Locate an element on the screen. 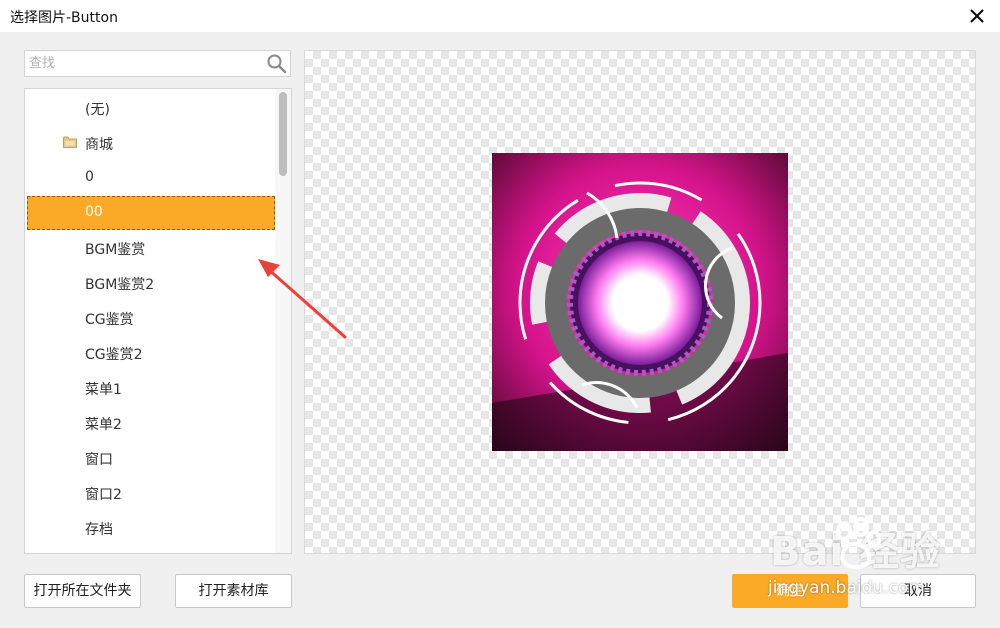 The height and width of the screenshot is (628, 1000). list-item: BGM鉴赏 is located at coordinates (151, 247).